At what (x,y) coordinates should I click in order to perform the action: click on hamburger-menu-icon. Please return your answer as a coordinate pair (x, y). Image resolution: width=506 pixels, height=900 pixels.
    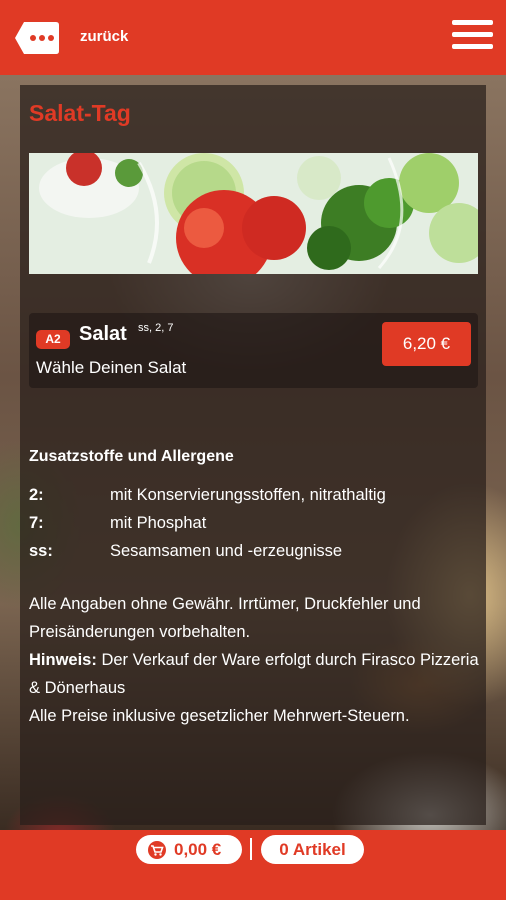
    Looking at the image, I should click on (472, 37).